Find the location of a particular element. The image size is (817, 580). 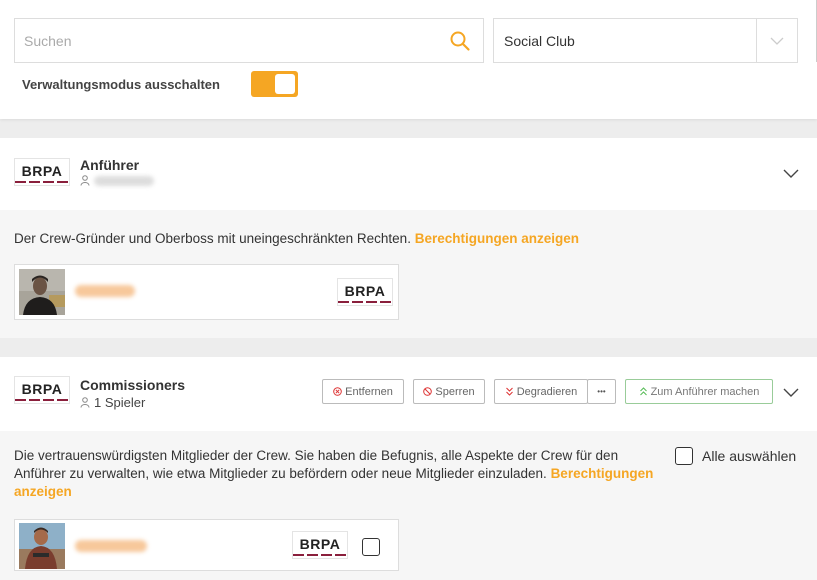

member-select-checkbox is located at coordinates (371, 547).